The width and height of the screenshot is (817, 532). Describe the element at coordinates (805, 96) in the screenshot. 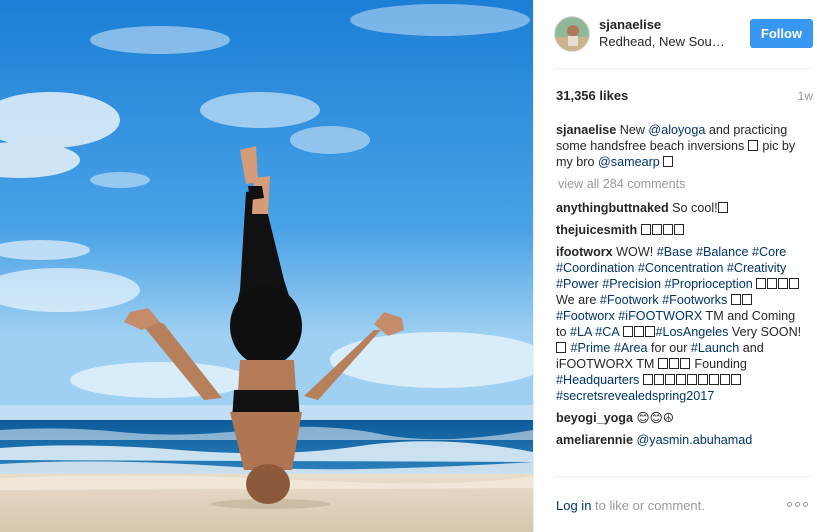

I see `post-age: 1w` at that location.